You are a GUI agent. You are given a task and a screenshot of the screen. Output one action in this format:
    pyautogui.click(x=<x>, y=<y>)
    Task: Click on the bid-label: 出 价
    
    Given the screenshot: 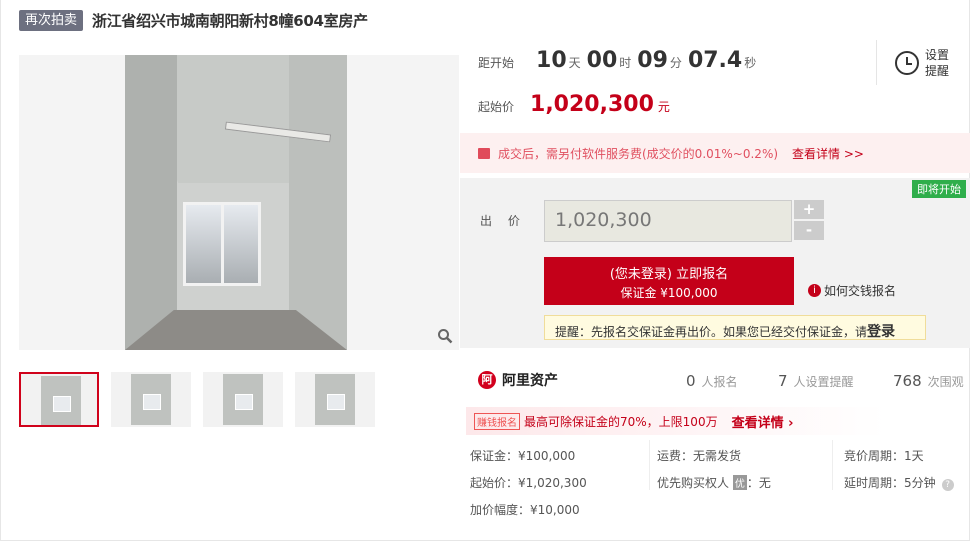 What is the action you would take?
    pyautogui.click(x=503, y=221)
    